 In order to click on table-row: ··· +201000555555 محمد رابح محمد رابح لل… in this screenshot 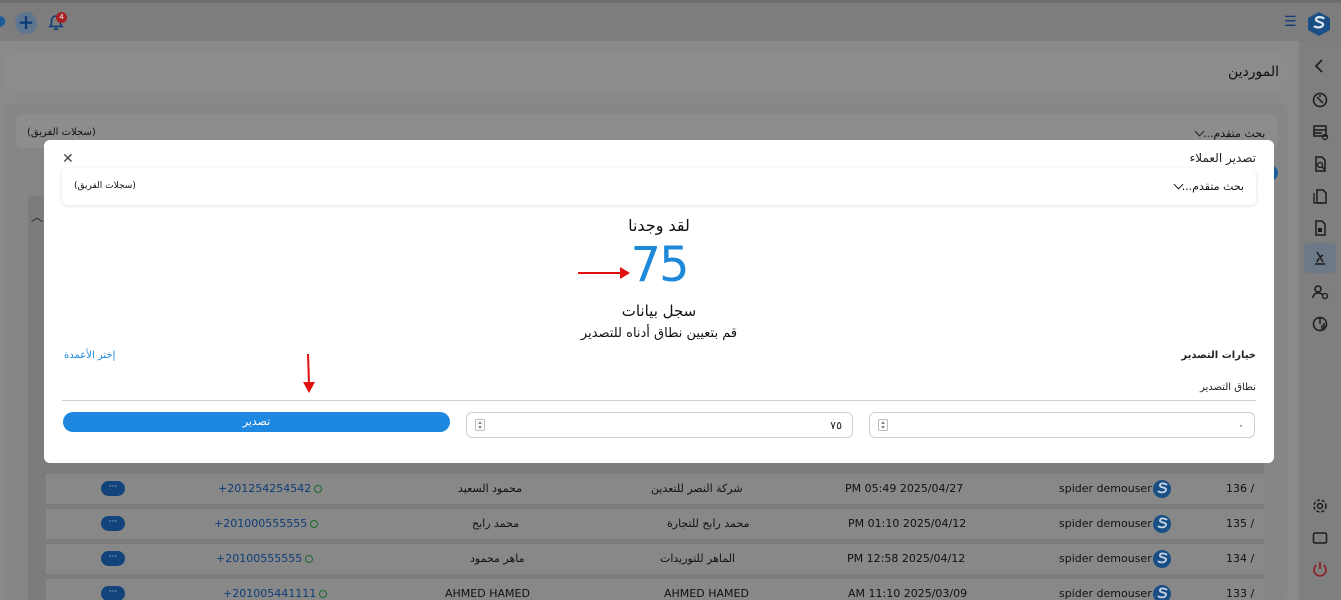, I will do `click(655, 524)`.